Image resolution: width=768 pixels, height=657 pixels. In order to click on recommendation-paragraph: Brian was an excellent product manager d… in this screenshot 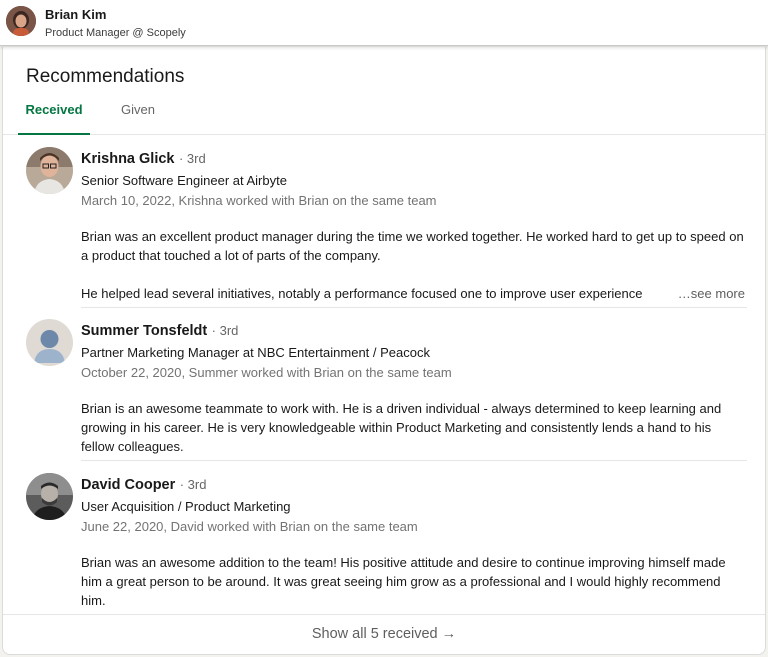, I will do `click(412, 246)`.